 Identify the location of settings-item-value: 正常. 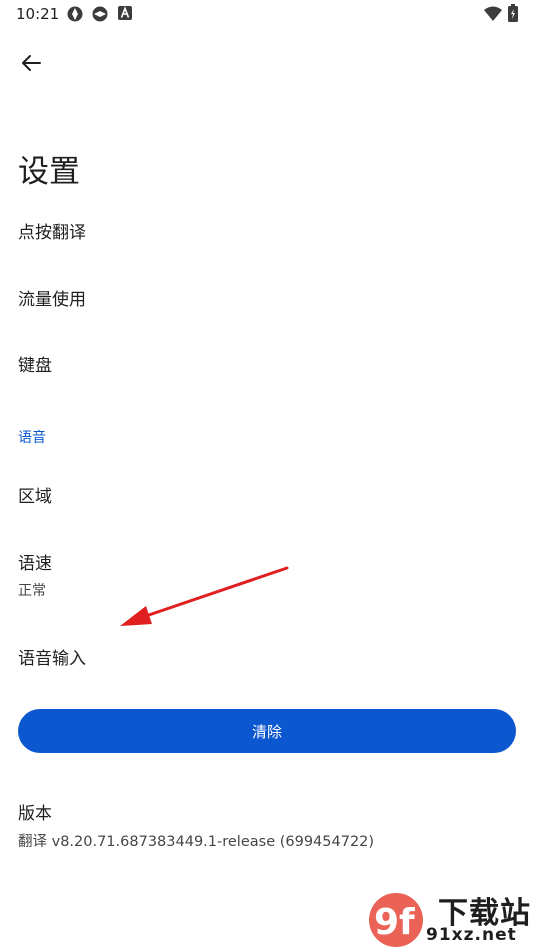
(32, 591).